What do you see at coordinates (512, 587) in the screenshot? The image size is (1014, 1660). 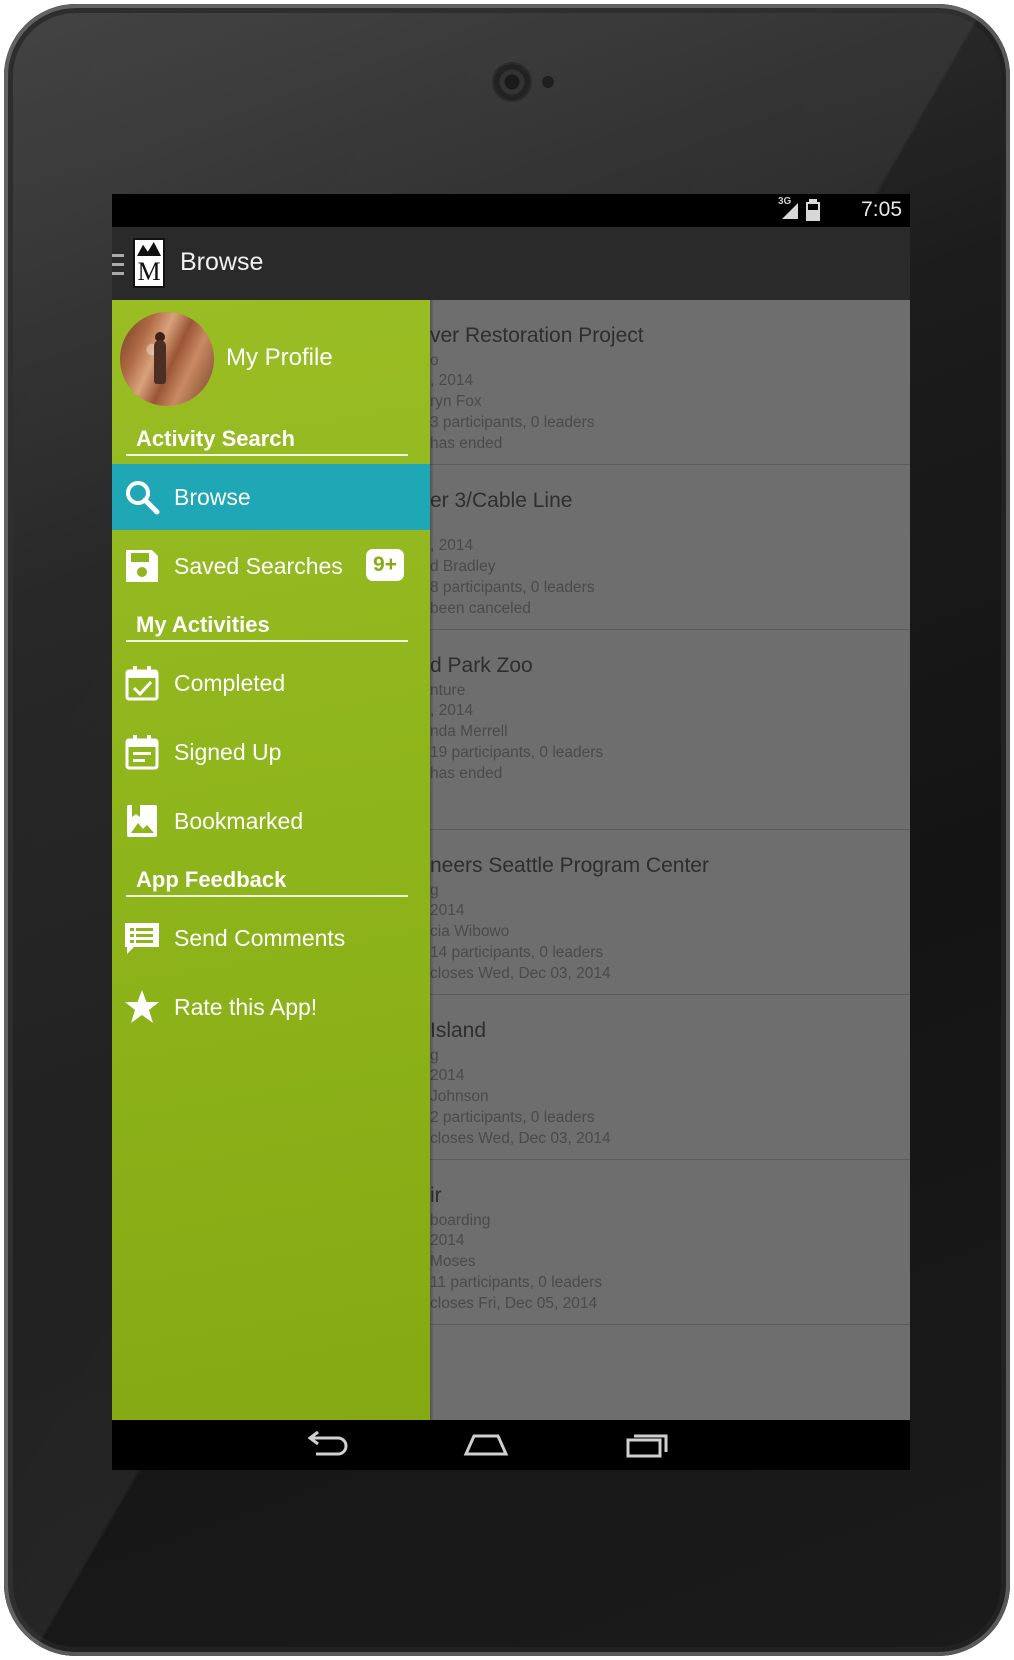 I see `activity-line: 8 participants, 0 leaders` at bounding box center [512, 587].